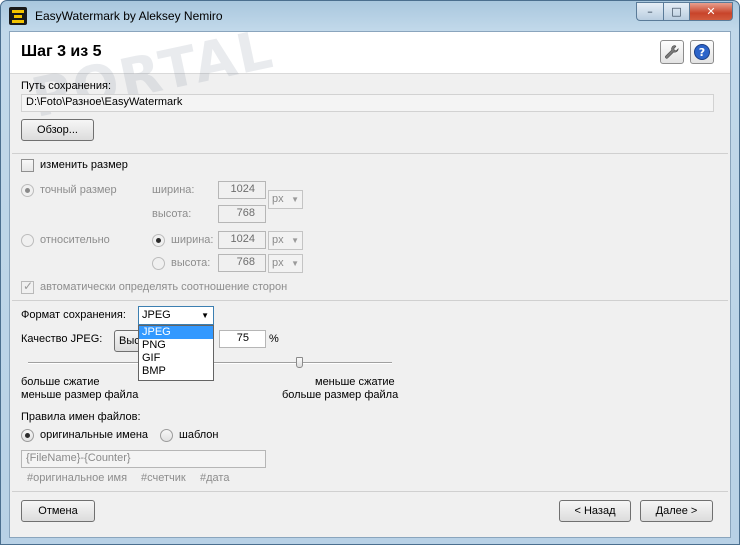  Describe the element at coordinates (18, 16) in the screenshot. I see `app-logo-icon` at that location.